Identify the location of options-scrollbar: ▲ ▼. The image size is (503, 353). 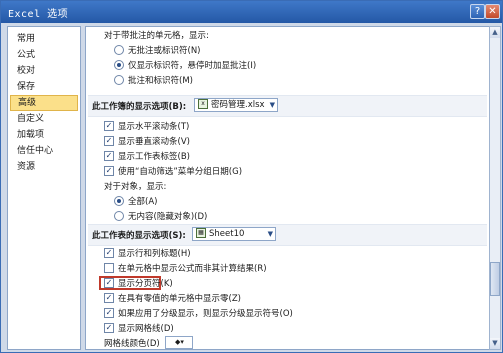
(495, 188).